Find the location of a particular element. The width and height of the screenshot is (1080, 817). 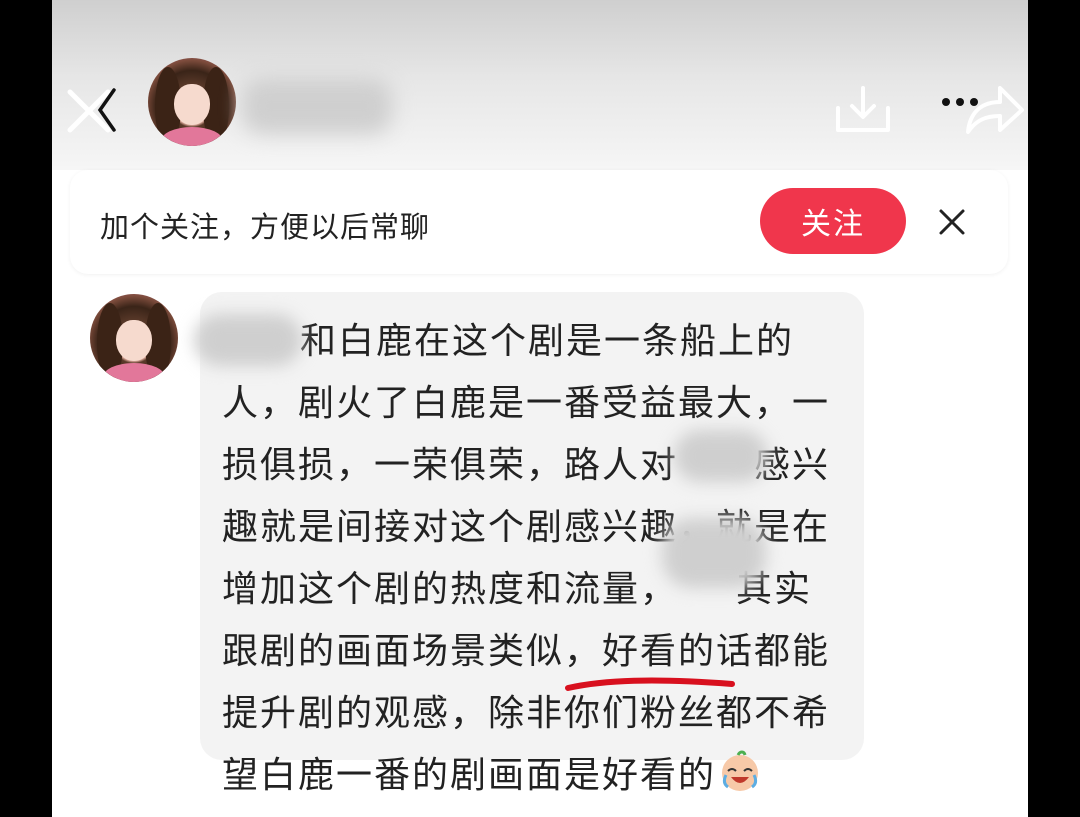

contact-avatar is located at coordinates (192, 102).